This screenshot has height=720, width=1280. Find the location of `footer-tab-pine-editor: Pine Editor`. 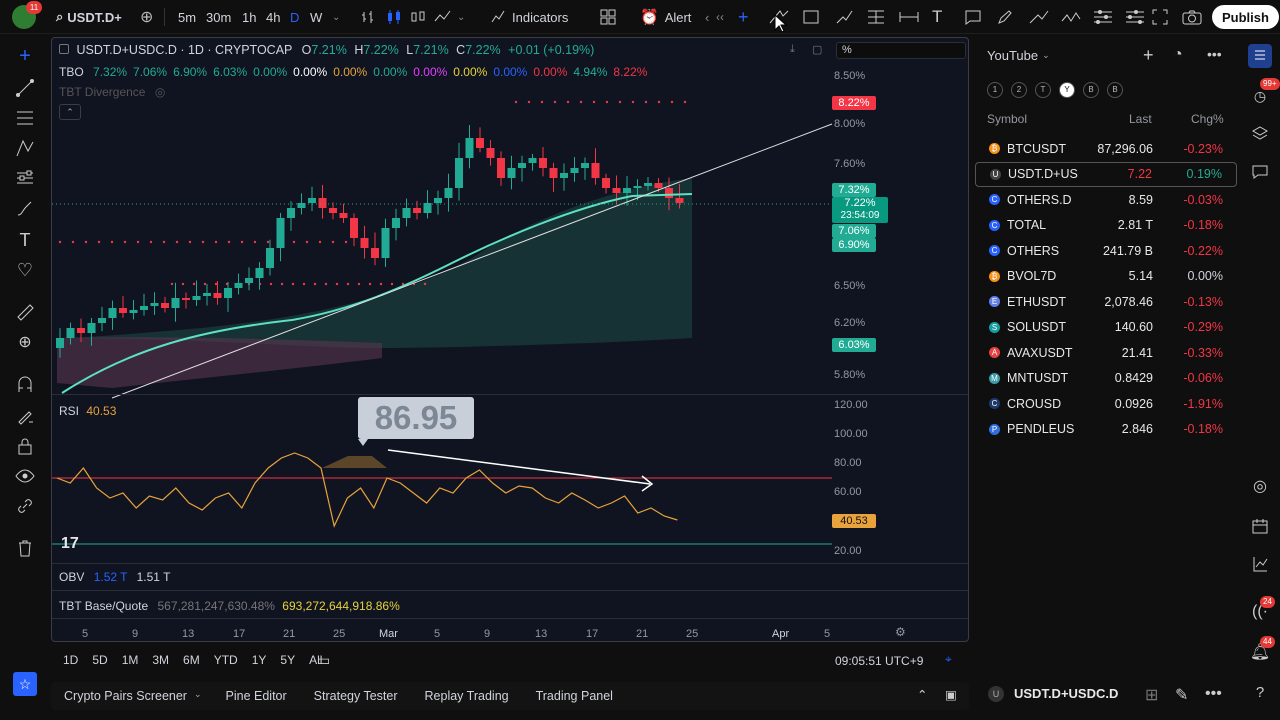

footer-tab-pine-editor: Pine Editor is located at coordinates (256, 696).